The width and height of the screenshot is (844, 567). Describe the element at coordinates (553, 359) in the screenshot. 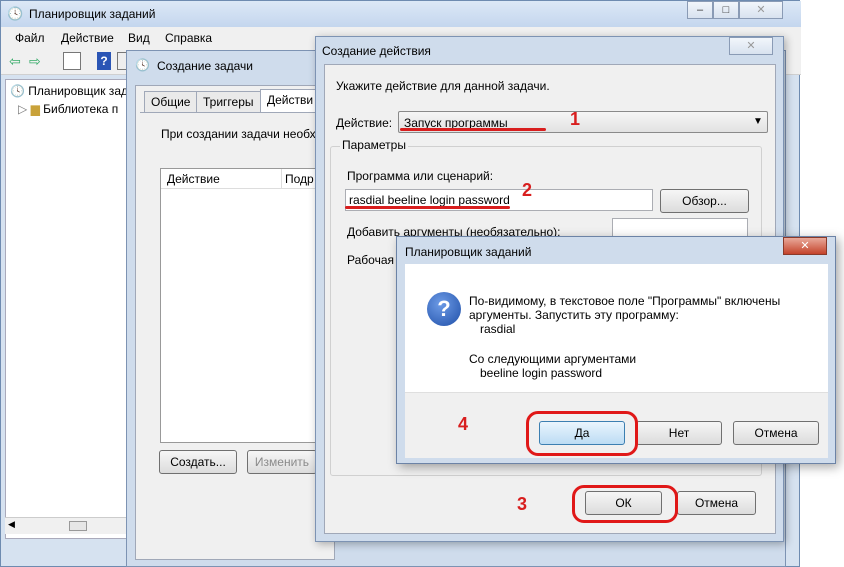

I see `dialog-args-intro: Со следующими аргументами` at that location.